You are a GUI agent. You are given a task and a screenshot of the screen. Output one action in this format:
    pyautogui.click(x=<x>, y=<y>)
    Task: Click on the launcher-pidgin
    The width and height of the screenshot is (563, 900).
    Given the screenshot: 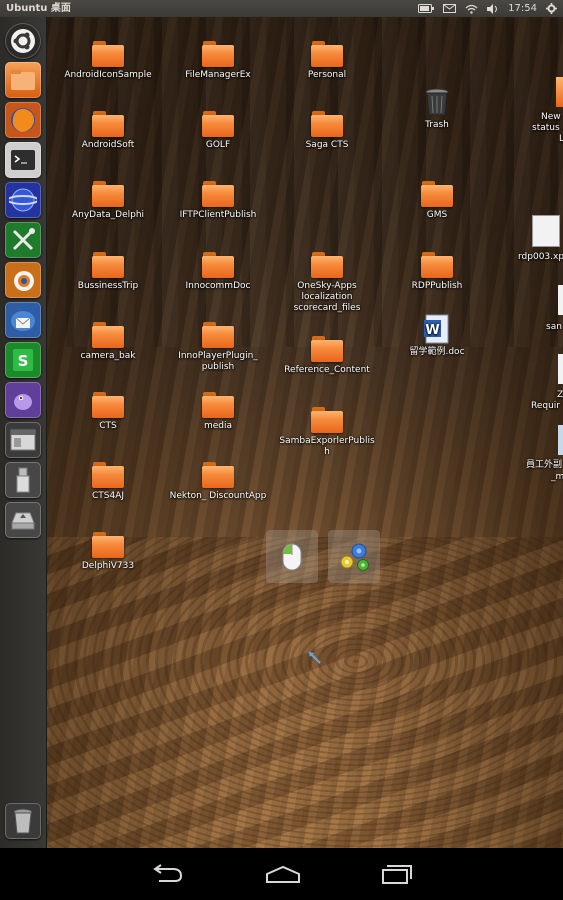 What is the action you would take?
    pyautogui.click(x=23, y=400)
    